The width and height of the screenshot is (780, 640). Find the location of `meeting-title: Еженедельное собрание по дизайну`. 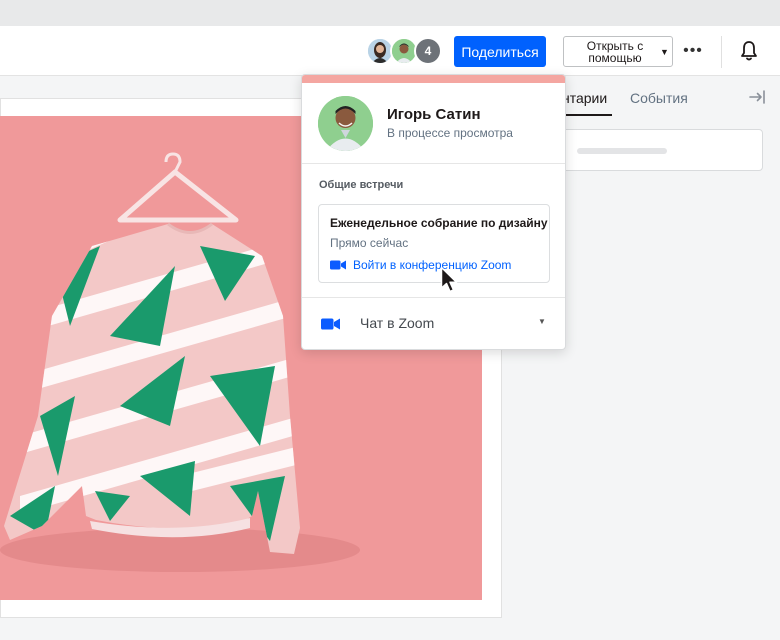

meeting-title: Еженедельное собрание по дизайну is located at coordinates (439, 223).